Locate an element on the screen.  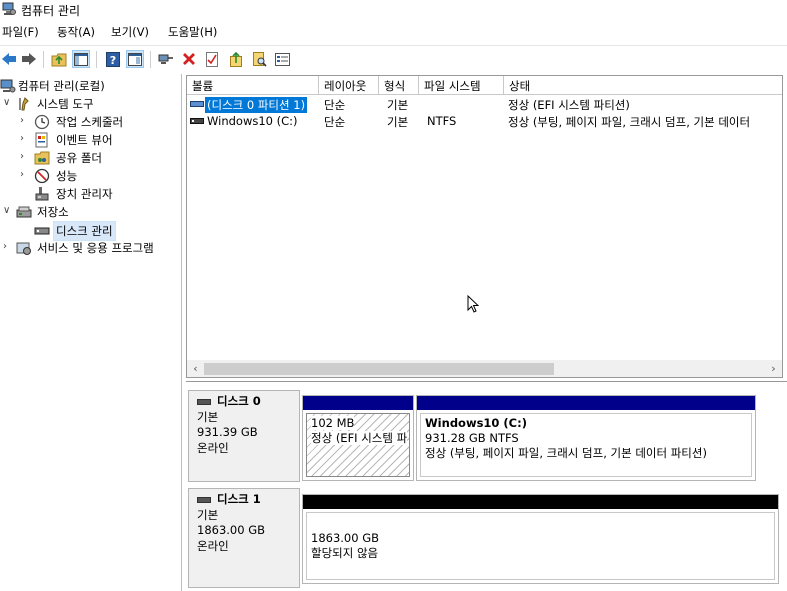
cell-status: 정상 (EFI 시스템 파티션) is located at coordinates (569, 105).